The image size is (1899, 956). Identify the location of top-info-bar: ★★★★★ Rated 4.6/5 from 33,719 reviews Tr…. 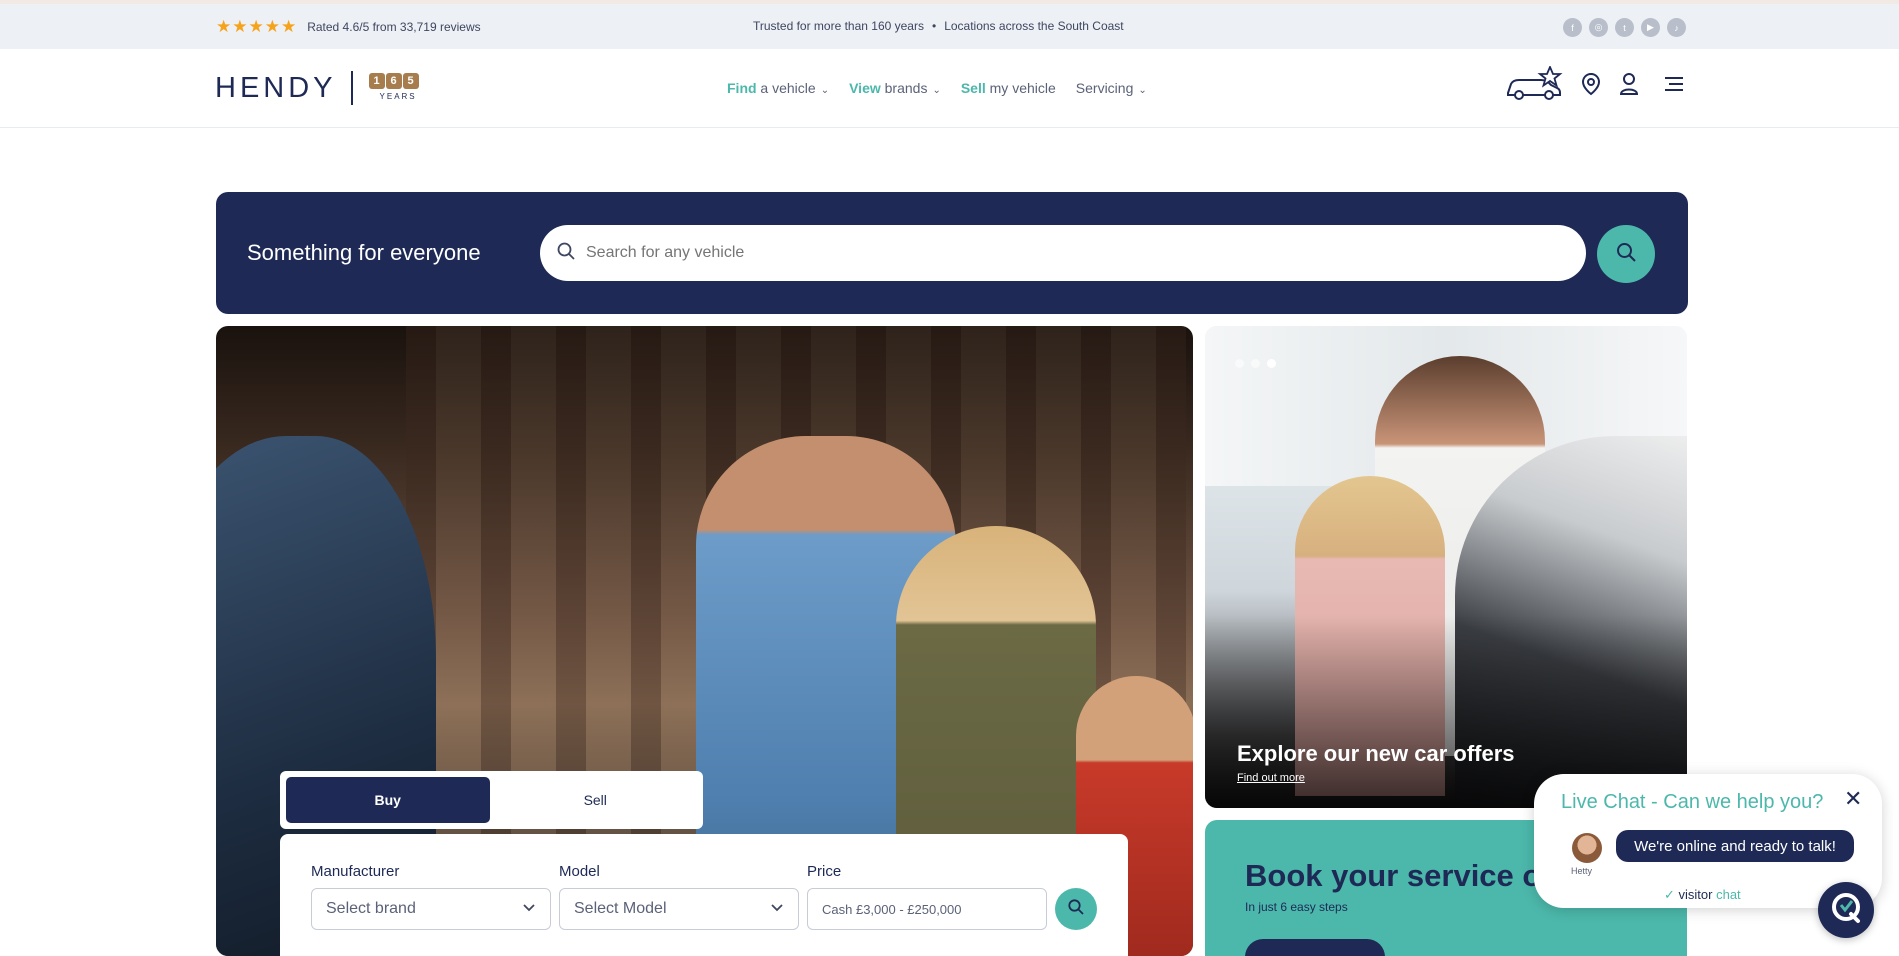
(949, 26).